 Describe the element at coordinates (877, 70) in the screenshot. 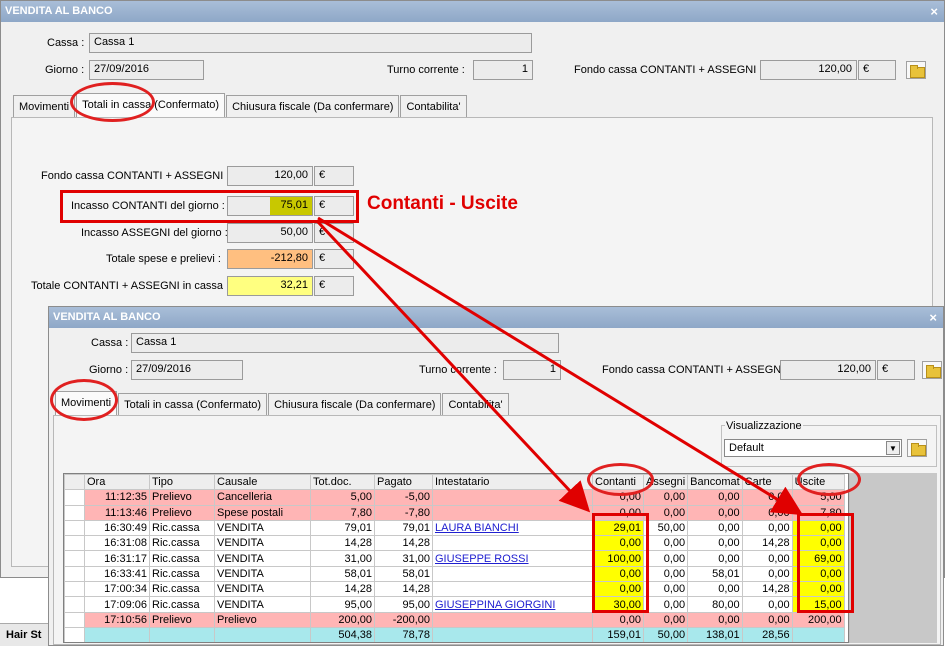

I see `back-fondo-currency: €` at that location.